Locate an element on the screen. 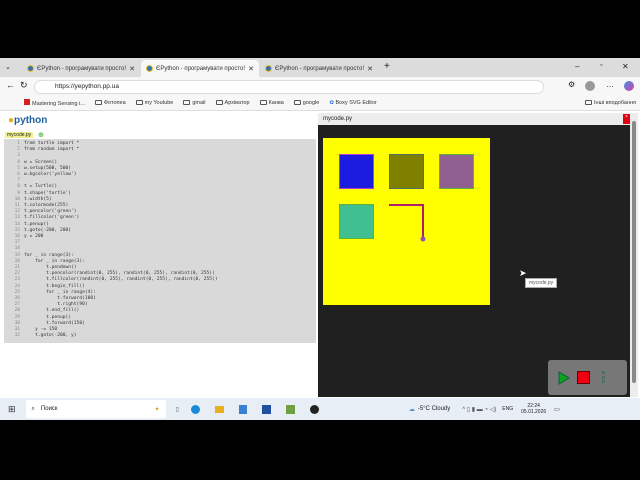 This screenshot has height=480, width=640. url-input: https://yepython.pp.ua is located at coordinates (289, 87).